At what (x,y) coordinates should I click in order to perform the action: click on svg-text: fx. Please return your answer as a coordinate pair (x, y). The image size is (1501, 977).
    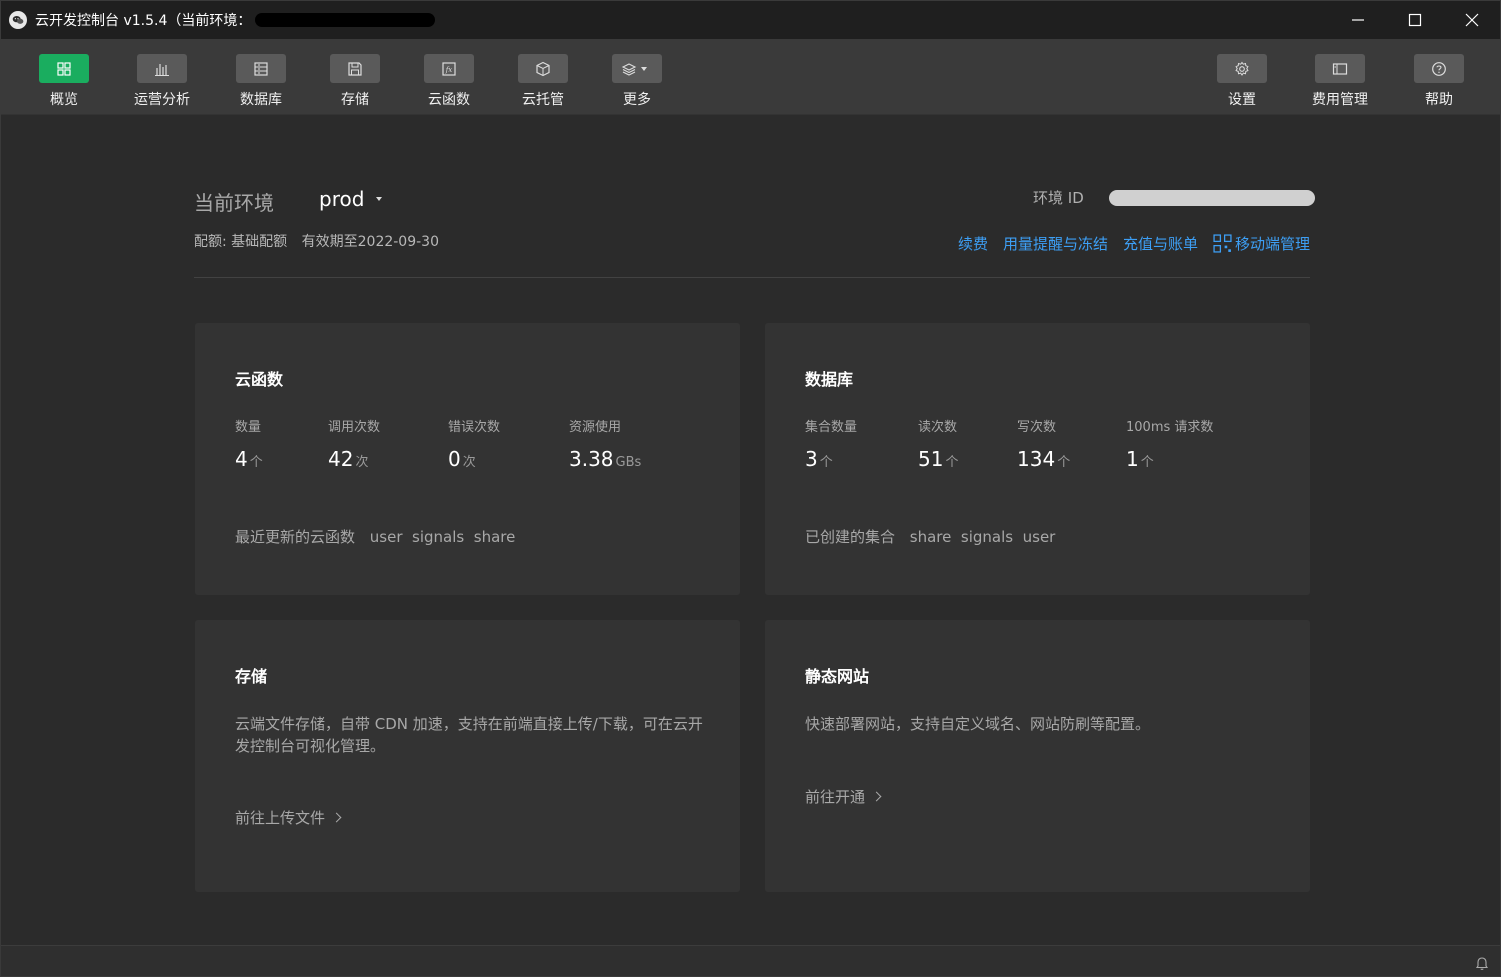
    Looking at the image, I should click on (449, 70).